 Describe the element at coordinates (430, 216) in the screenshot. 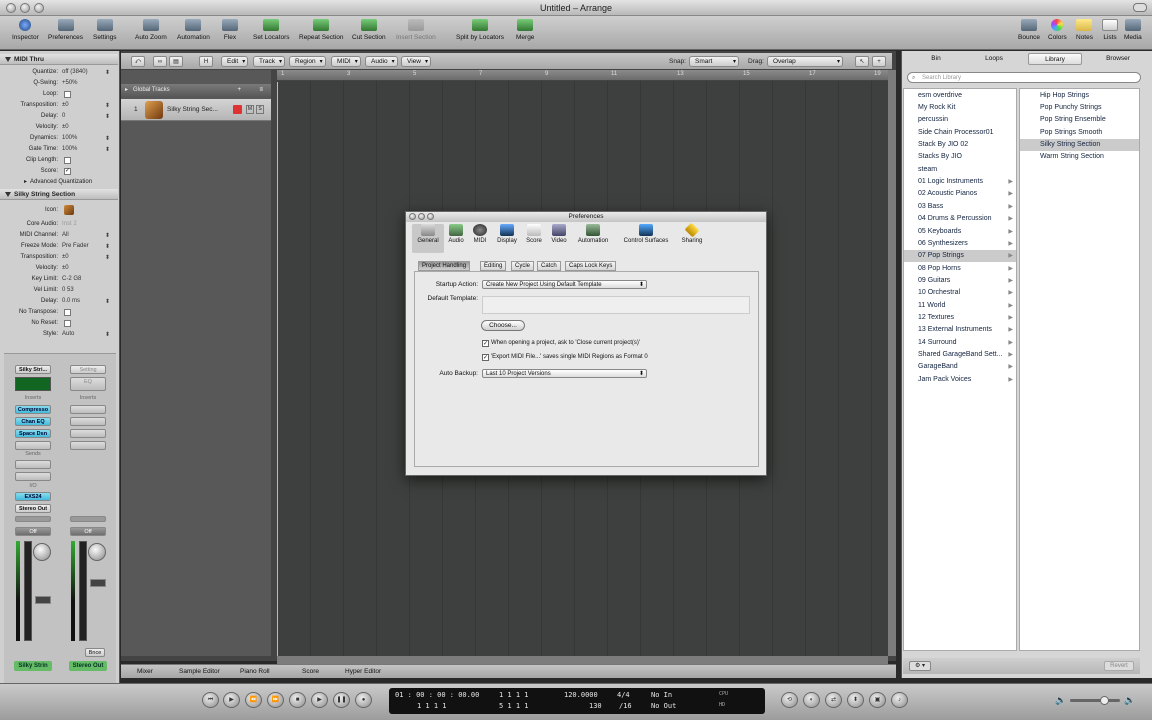

I see `zoom-dialog-icon` at that location.